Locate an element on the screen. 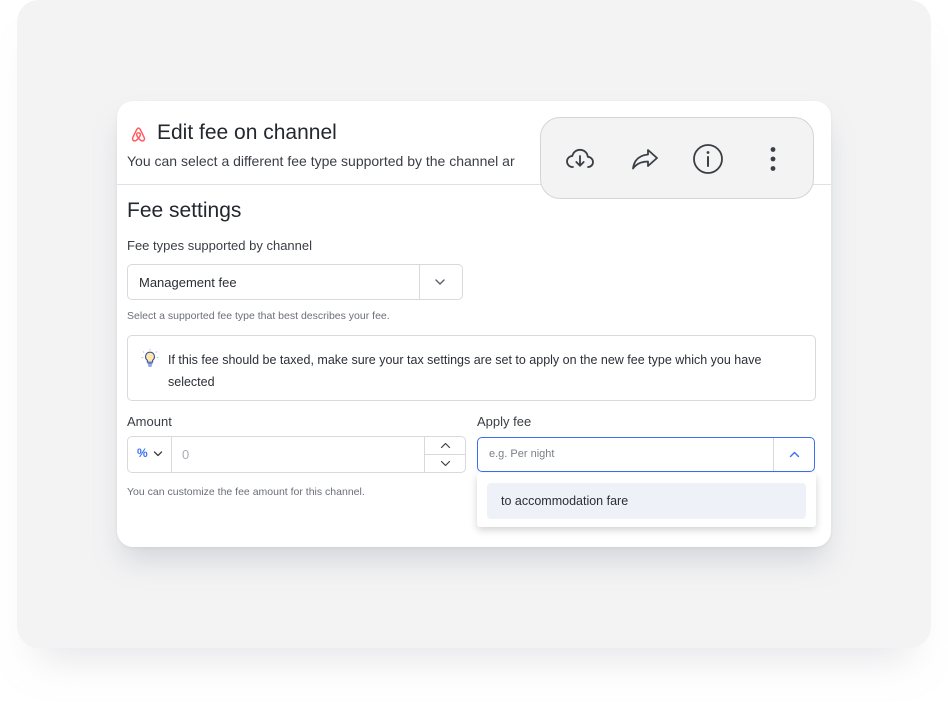 The height and width of the screenshot is (707, 948). info-icon is located at coordinates (708, 159).